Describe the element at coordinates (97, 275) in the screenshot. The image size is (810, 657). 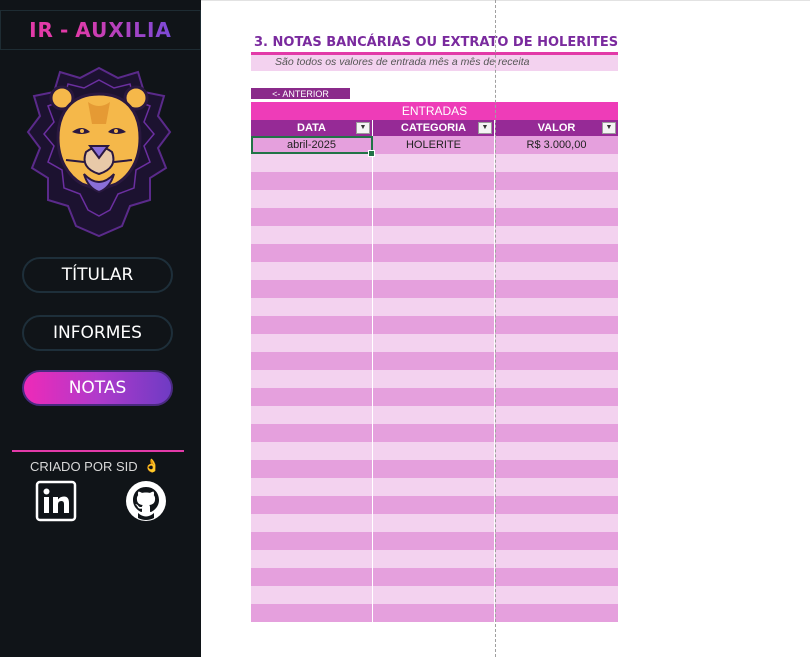
I see `nav-button-titular: TÍTULAR` at that location.